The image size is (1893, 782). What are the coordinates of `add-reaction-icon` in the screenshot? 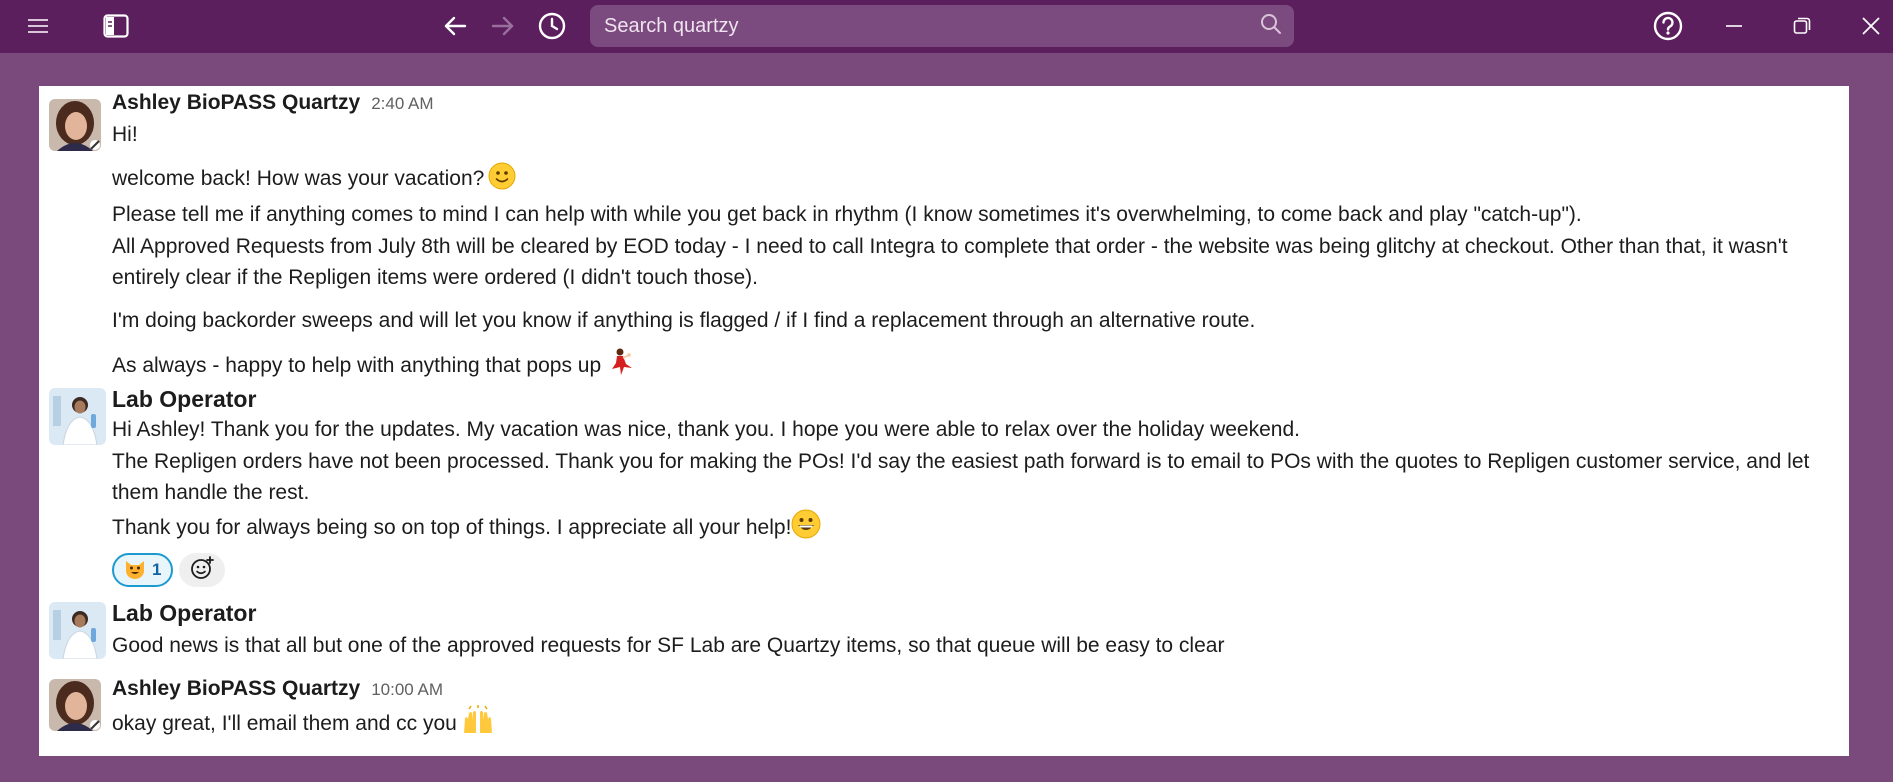 It's located at (202, 570).